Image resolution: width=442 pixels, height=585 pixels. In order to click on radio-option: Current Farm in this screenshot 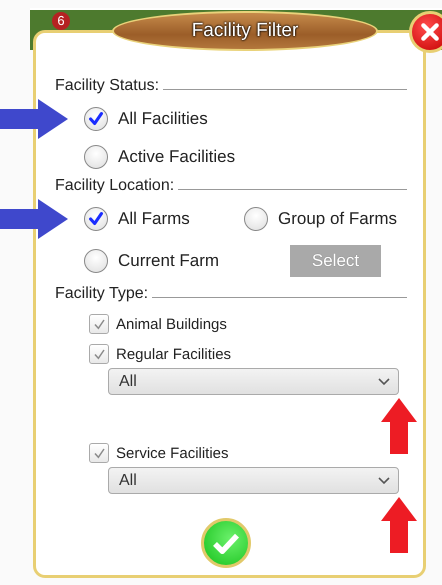, I will do `click(152, 261)`.